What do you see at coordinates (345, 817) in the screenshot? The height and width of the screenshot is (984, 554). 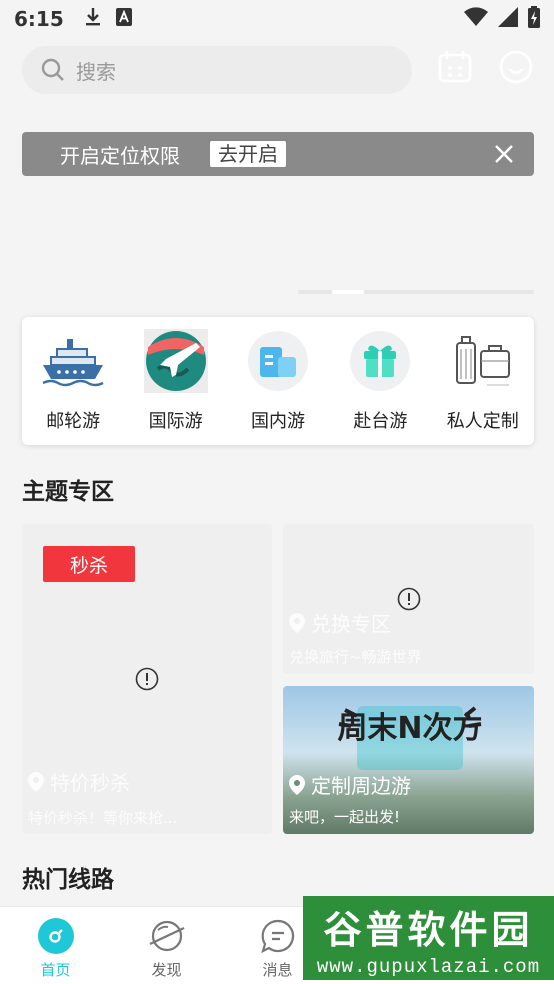 I see `weekend-subtitle: 来吧，一起出发!` at bounding box center [345, 817].